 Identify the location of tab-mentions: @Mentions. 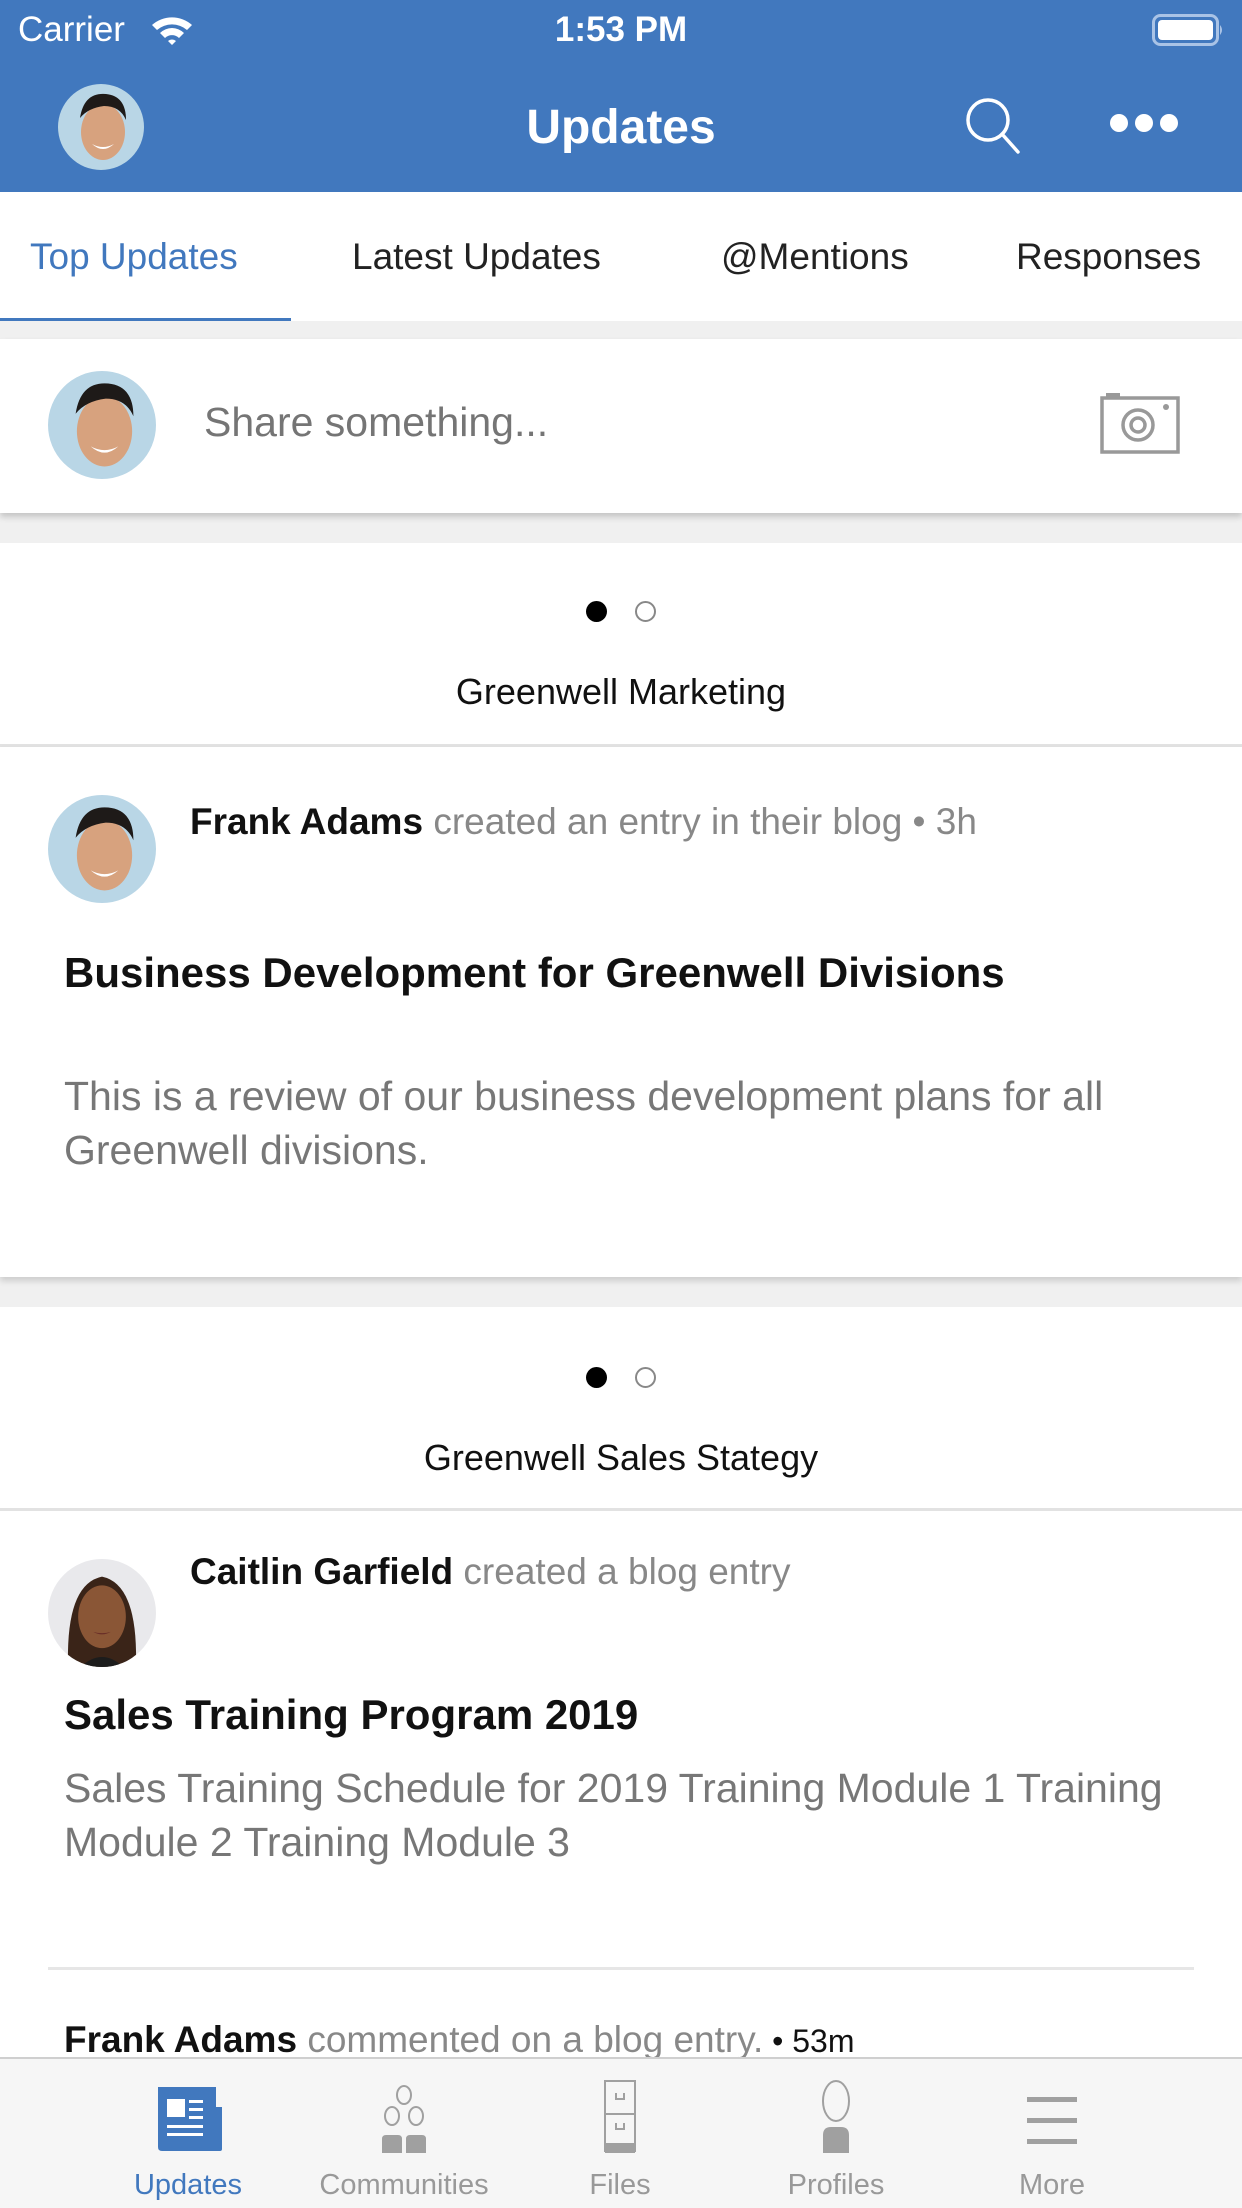
(815, 257).